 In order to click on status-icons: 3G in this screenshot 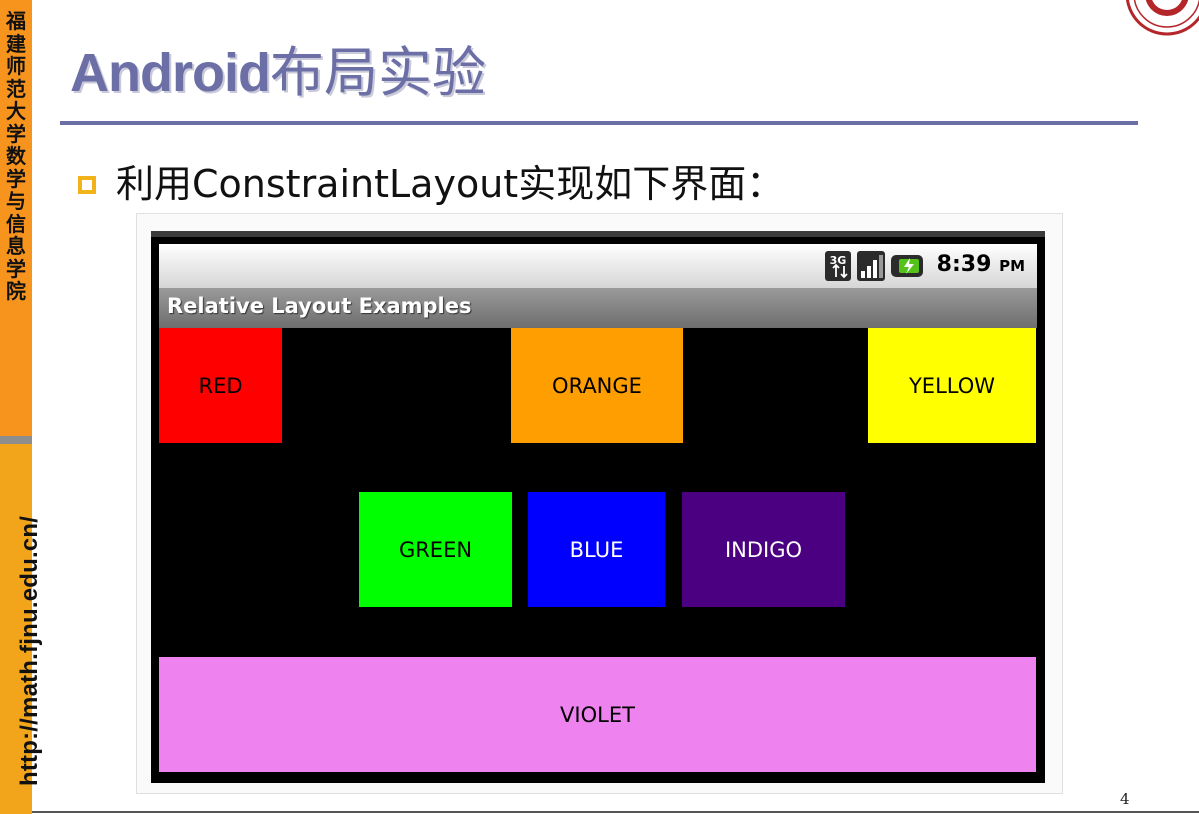, I will do `click(875, 266)`.